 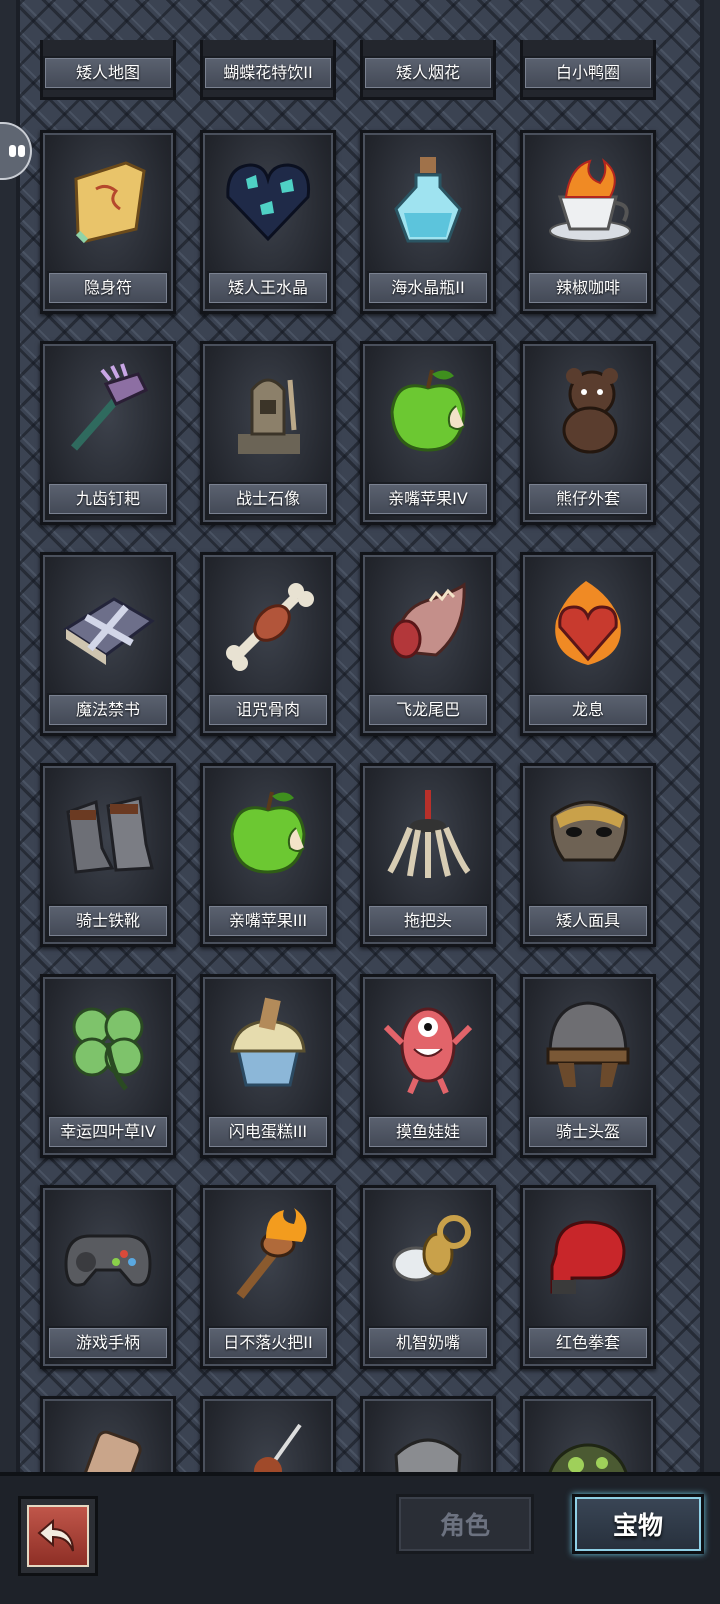 What do you see at coordinates (268, 921) in the screenshot?
I see `treasure-label: 亲嘴苹果III` at bounding box center [268, 921].